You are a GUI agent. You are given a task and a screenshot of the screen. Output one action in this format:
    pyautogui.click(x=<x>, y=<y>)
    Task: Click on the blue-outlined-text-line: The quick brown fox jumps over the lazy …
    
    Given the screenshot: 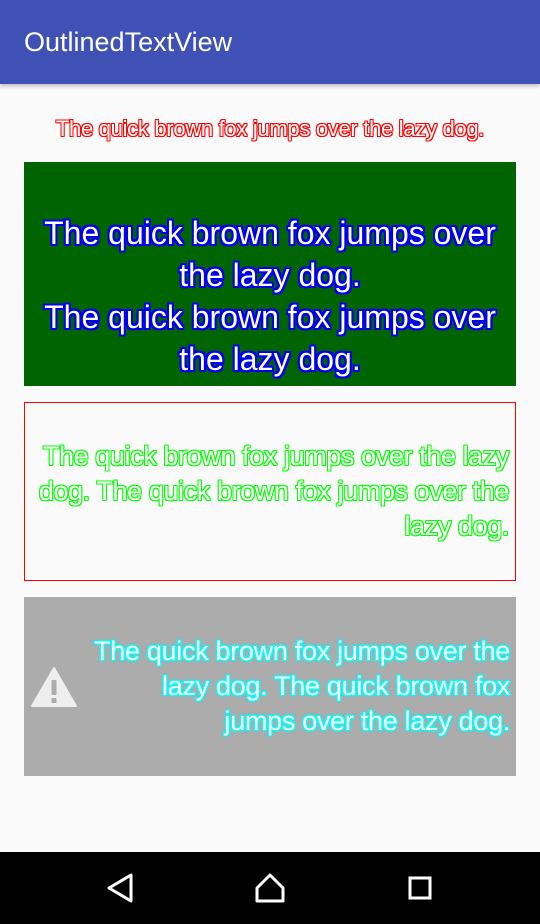 What is the action you would take?
    pyautogui.click(x=270, y=296)
    